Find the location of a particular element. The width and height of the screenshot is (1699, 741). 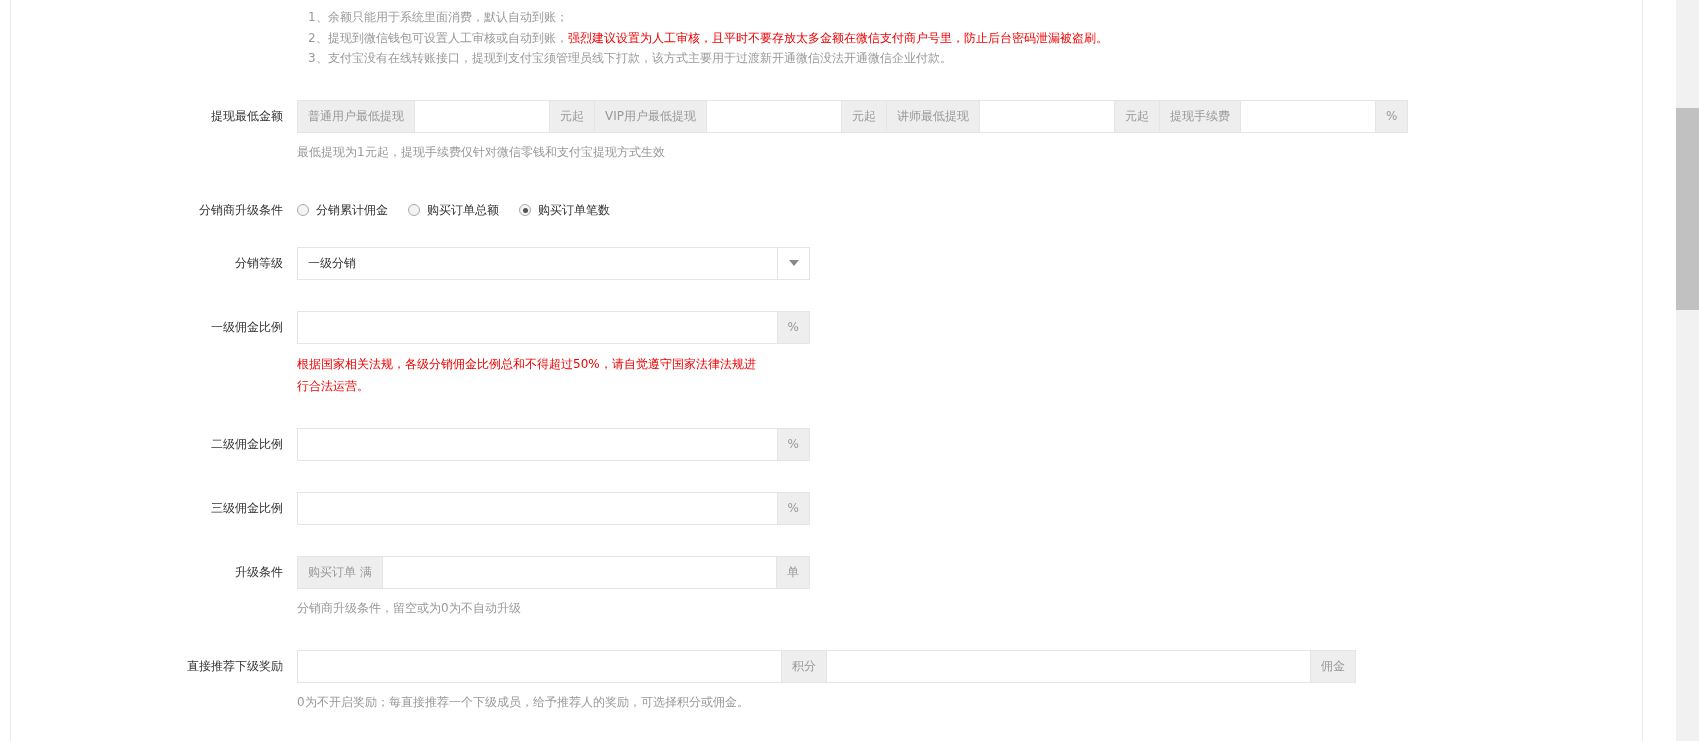

input-addon: 普通用户最低提现 is located at coordinates (356, 116).